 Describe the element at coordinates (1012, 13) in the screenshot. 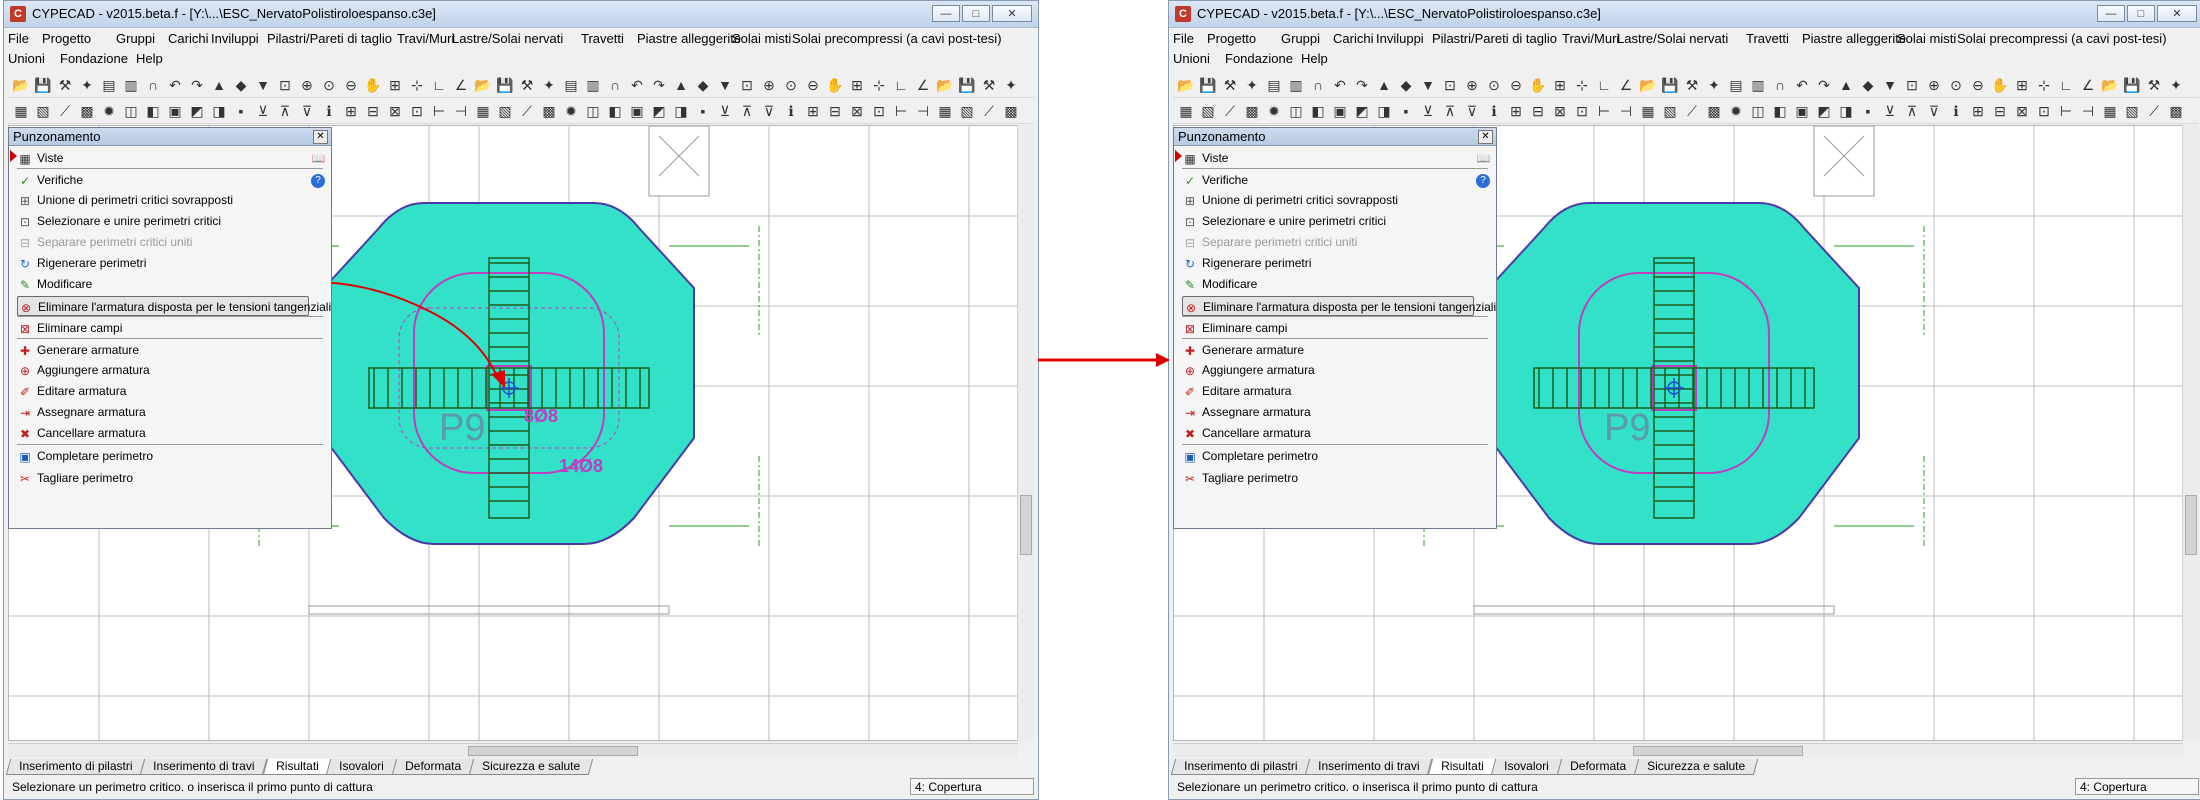

I see `close-button: ✕` at that location.